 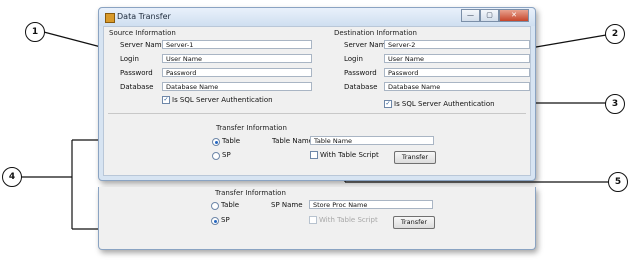 I want to click on source-sql-auth-label: Is SQL Server Authentication, so click(x=222, y=100).